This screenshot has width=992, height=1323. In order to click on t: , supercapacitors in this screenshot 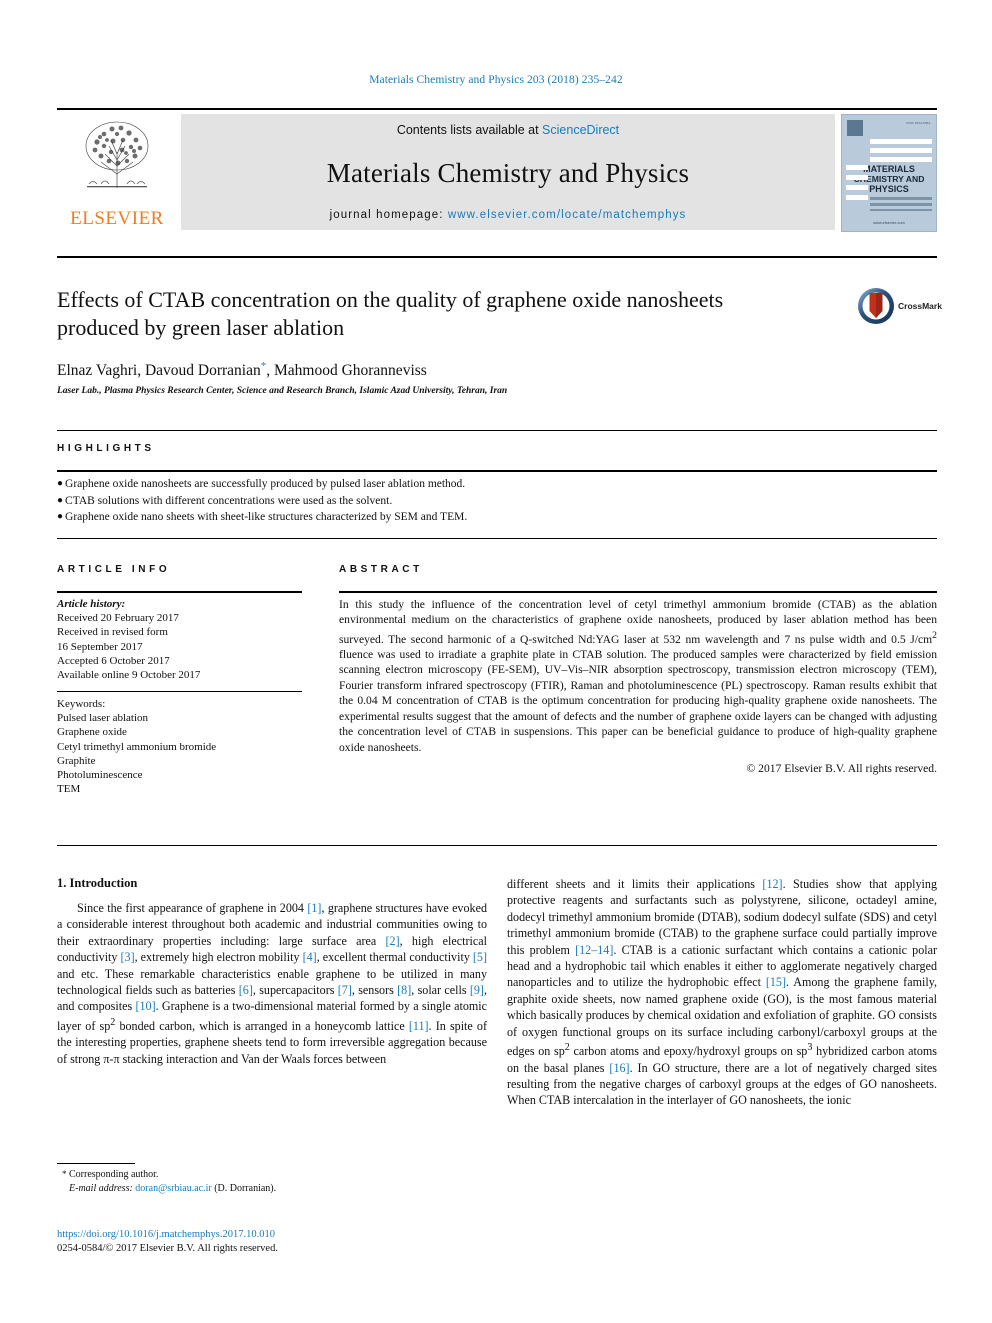, I will do `click(295, 990)`.